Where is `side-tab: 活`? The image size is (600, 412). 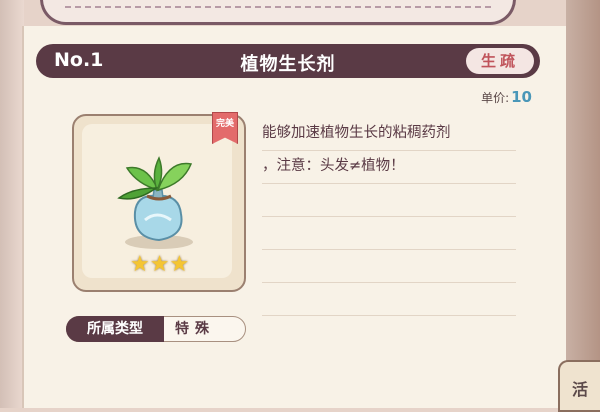
side-tab: 活 is located at coordinates (579, 386).